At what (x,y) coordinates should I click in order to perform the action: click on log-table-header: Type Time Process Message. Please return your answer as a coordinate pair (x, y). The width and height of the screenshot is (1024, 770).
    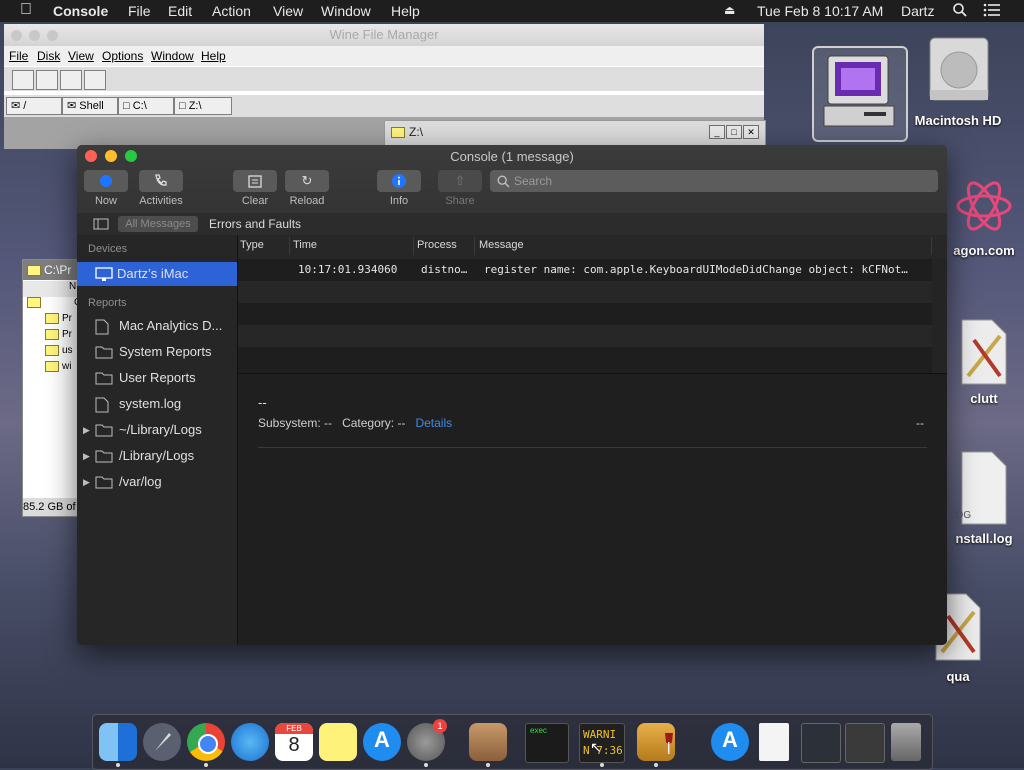
    Looking at the image, I should click on (592, 247).